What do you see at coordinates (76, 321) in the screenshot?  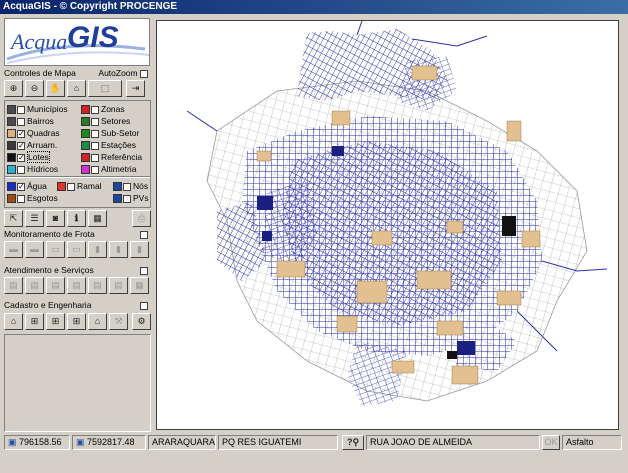 I see `engineering-tool-4-button: ⊞` at bounding box center [76, 321].